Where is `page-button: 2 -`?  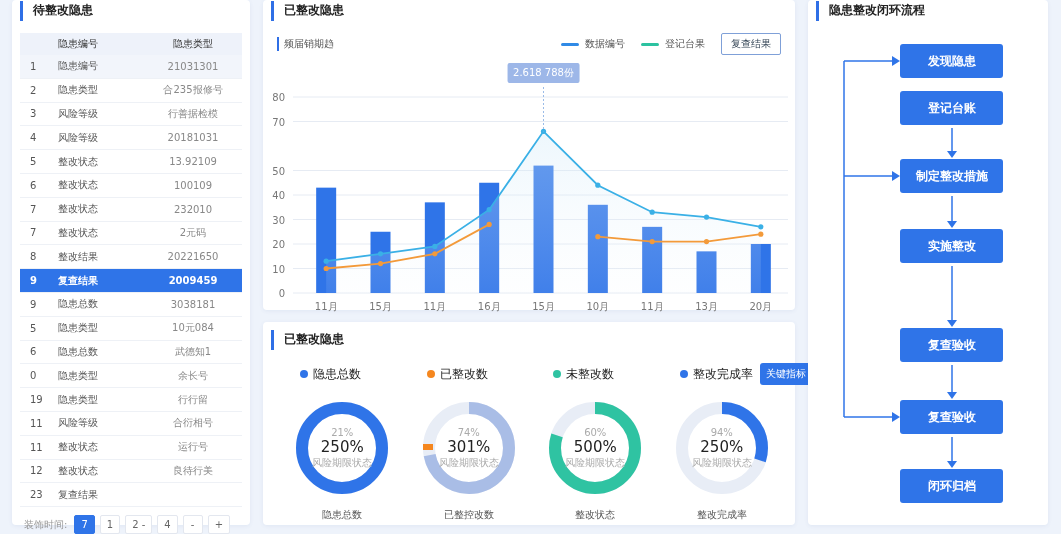
page-button: 2 - is located at coordinates (139, 524).